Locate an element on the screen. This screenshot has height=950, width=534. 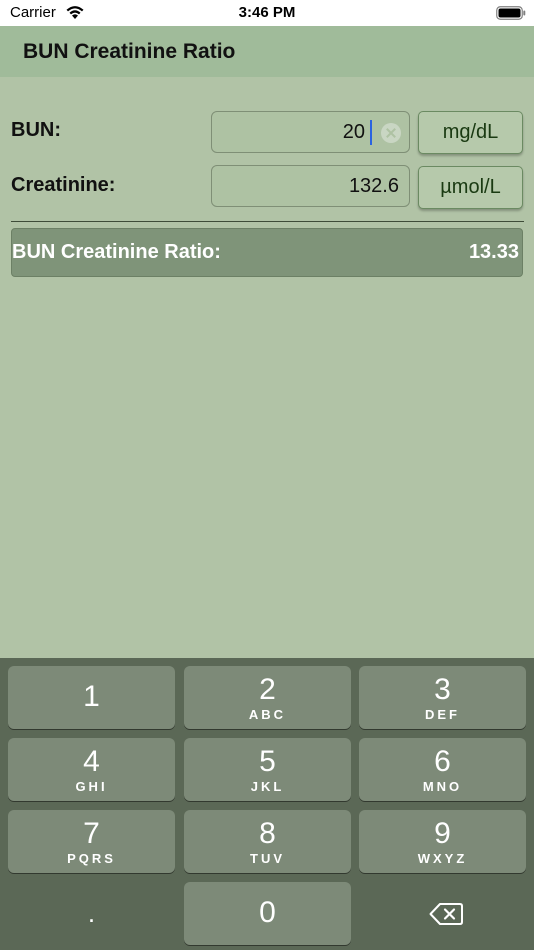
key-digit: 4 is located at coordinates (91, 761).